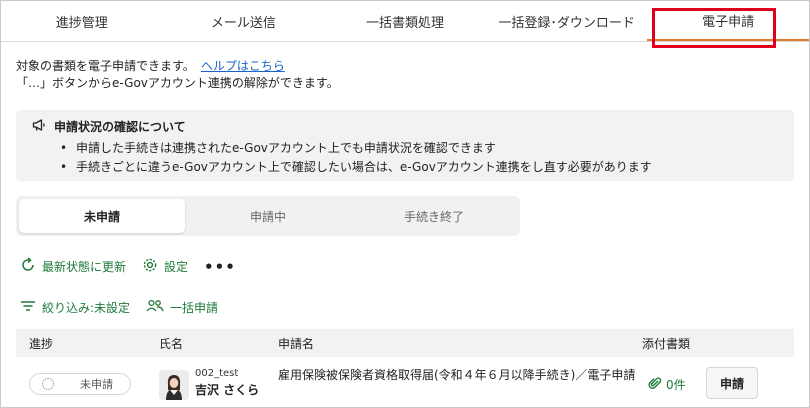  I want to click on tab-mail: メール送信, so click(244, 21).